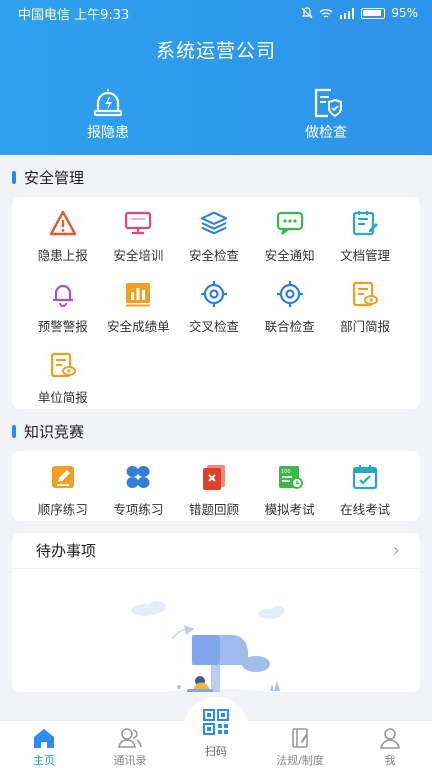 The image size is (432, 768). Describe the element at coordinates (365, 477) in the screenshot. I see `calendar-check-icon` at that location.